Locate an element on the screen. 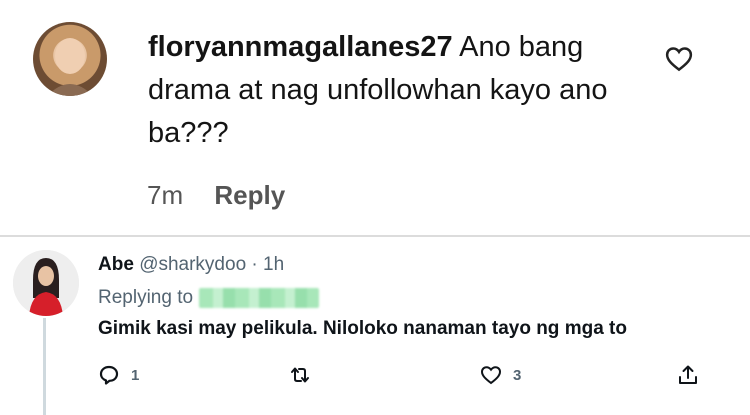 The height and width of the screenshot is (415, 750). reply-bubble-icon is located at coordinates (109, 375).